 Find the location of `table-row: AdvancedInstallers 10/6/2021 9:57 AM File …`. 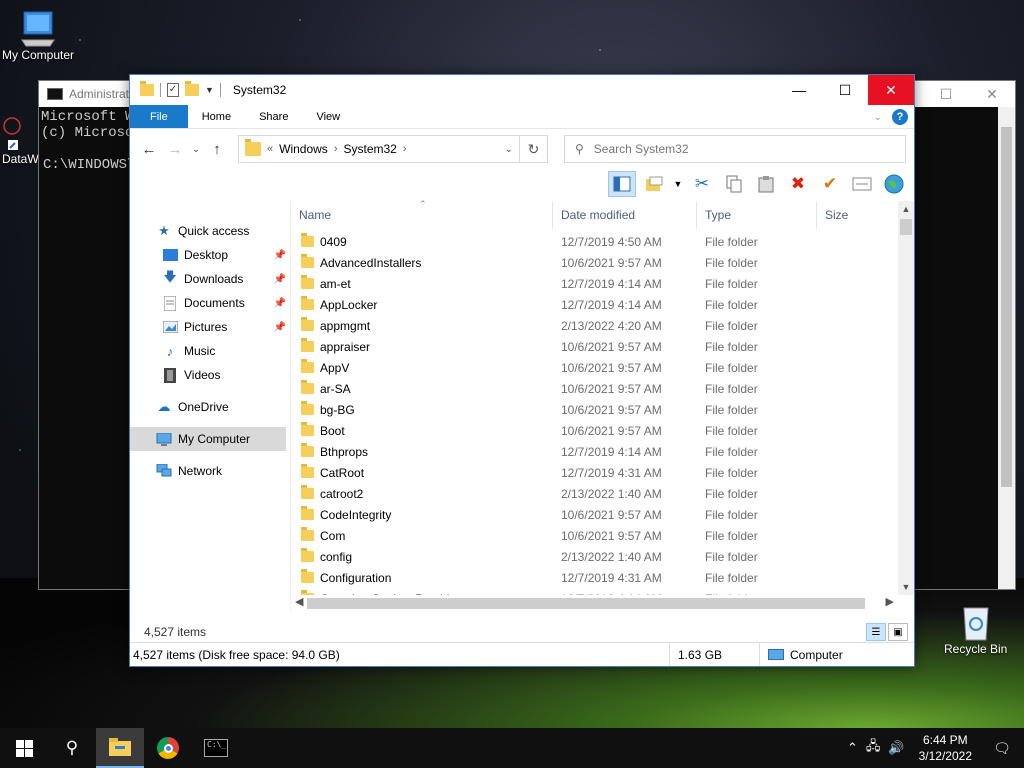

table-row: AdvancedInstallers 10/6/2021 9:57 AM File … is located at coordinates (602, 262).